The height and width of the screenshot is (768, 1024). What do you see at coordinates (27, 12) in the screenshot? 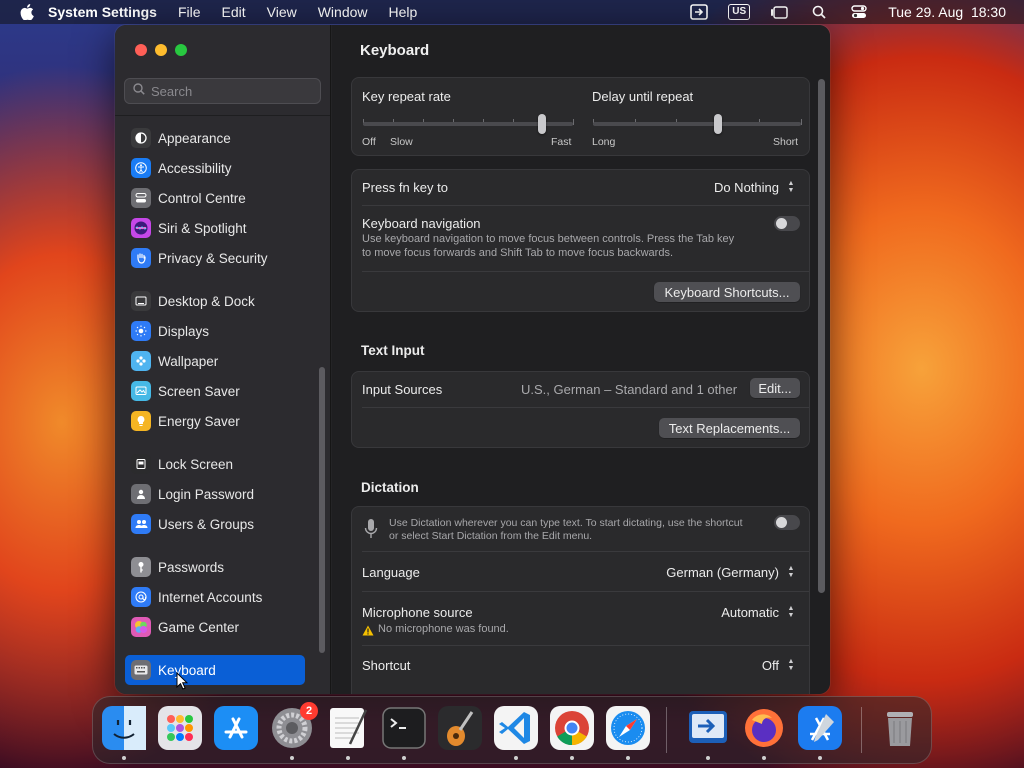
I see `apple-menu-icon` at bounding box center [27, 12].